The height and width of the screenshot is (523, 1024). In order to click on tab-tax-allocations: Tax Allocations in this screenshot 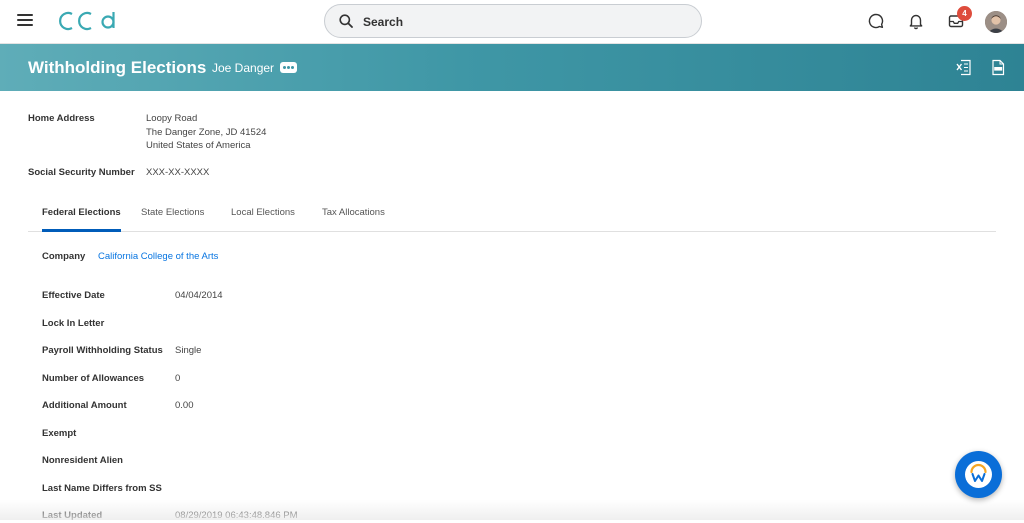, I will do `click(353, 219)`.